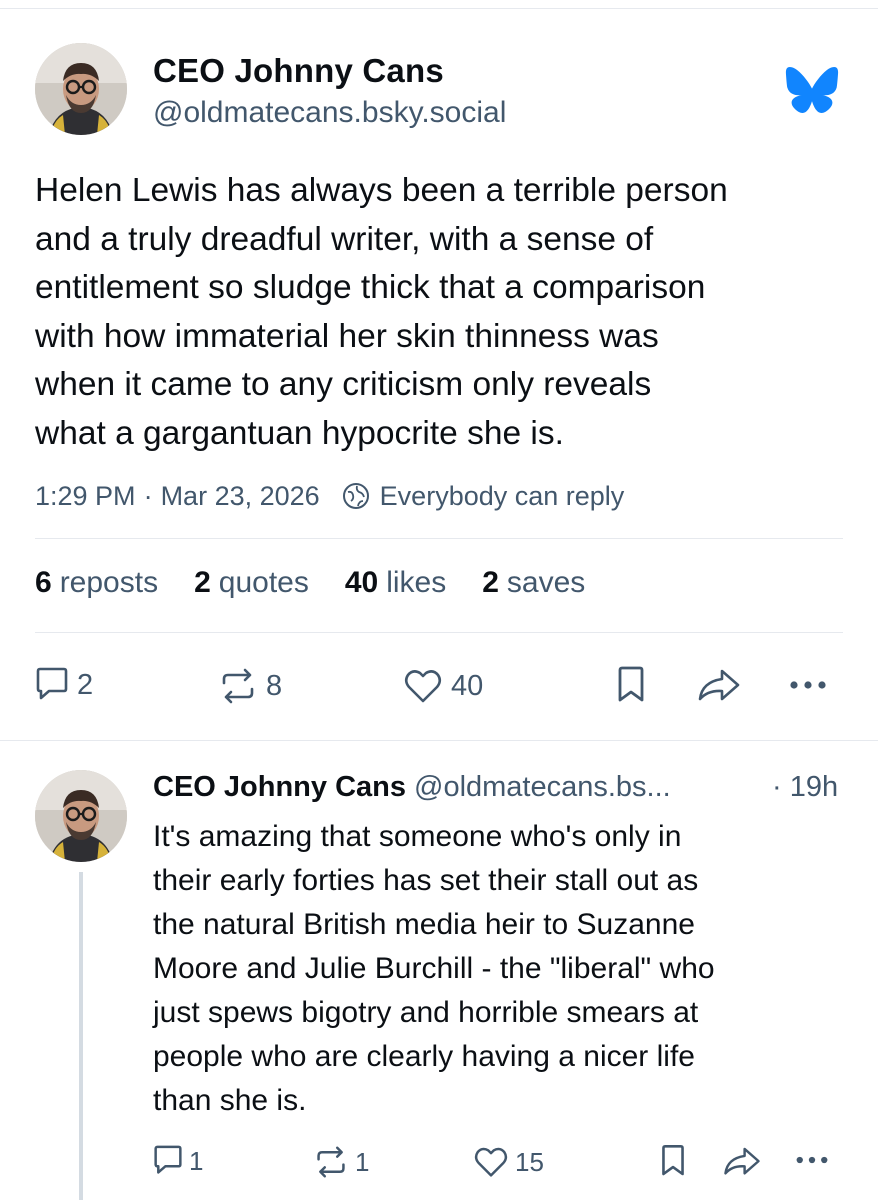 Image resolution: width=878 pixels, height=1200 pixels. What do you see at coordinates (533, 583) in the screenshot?
I see `saves-stat: 2 saves` at bounding box center [533, 583].